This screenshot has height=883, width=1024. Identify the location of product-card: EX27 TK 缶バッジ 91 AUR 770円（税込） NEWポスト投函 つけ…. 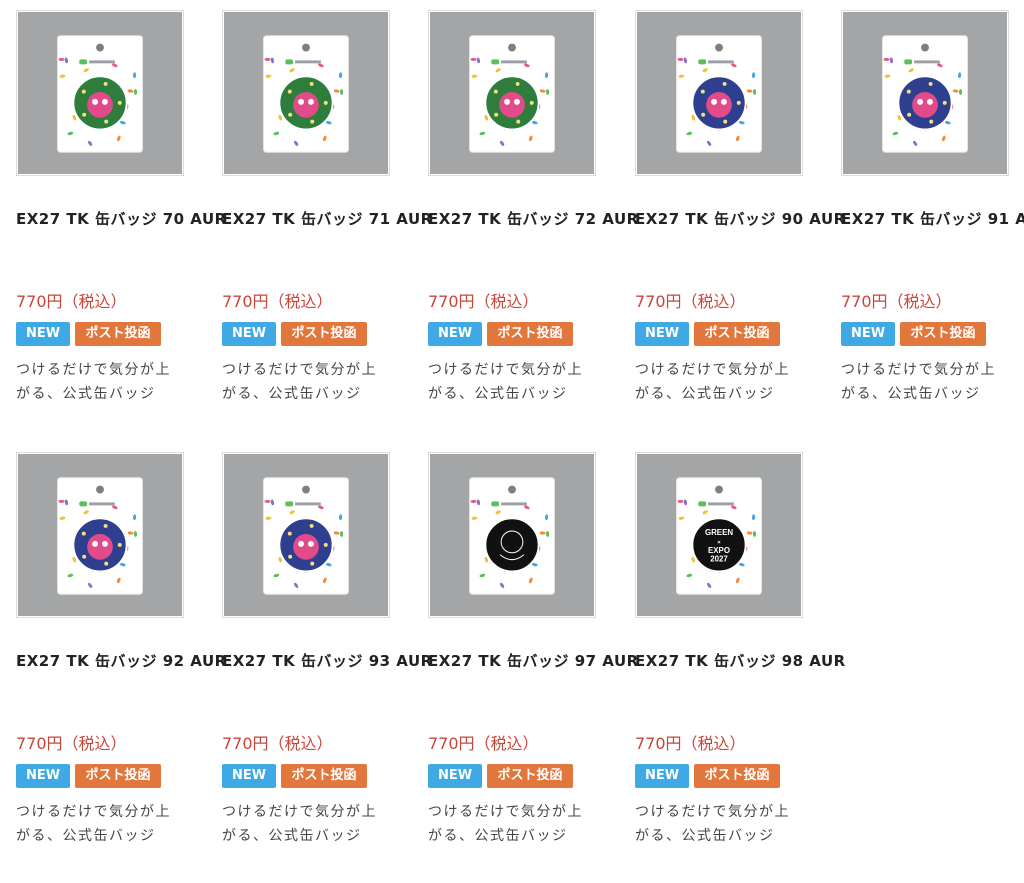
(932, 206).